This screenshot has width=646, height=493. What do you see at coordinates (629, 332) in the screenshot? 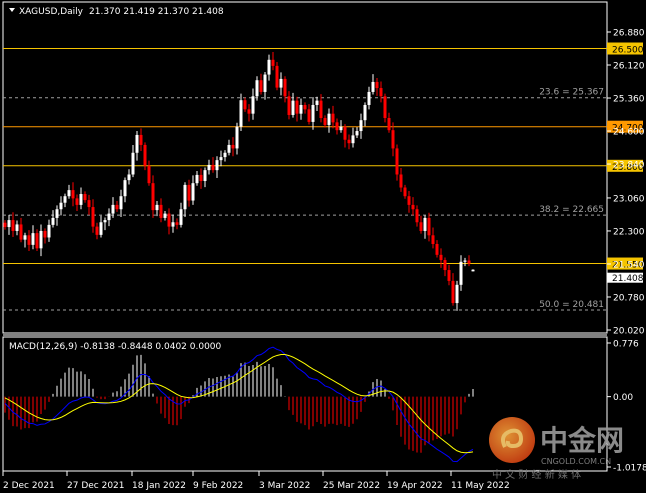
I see `price-tick-label: 20.020` at bounding box center [629, 332].